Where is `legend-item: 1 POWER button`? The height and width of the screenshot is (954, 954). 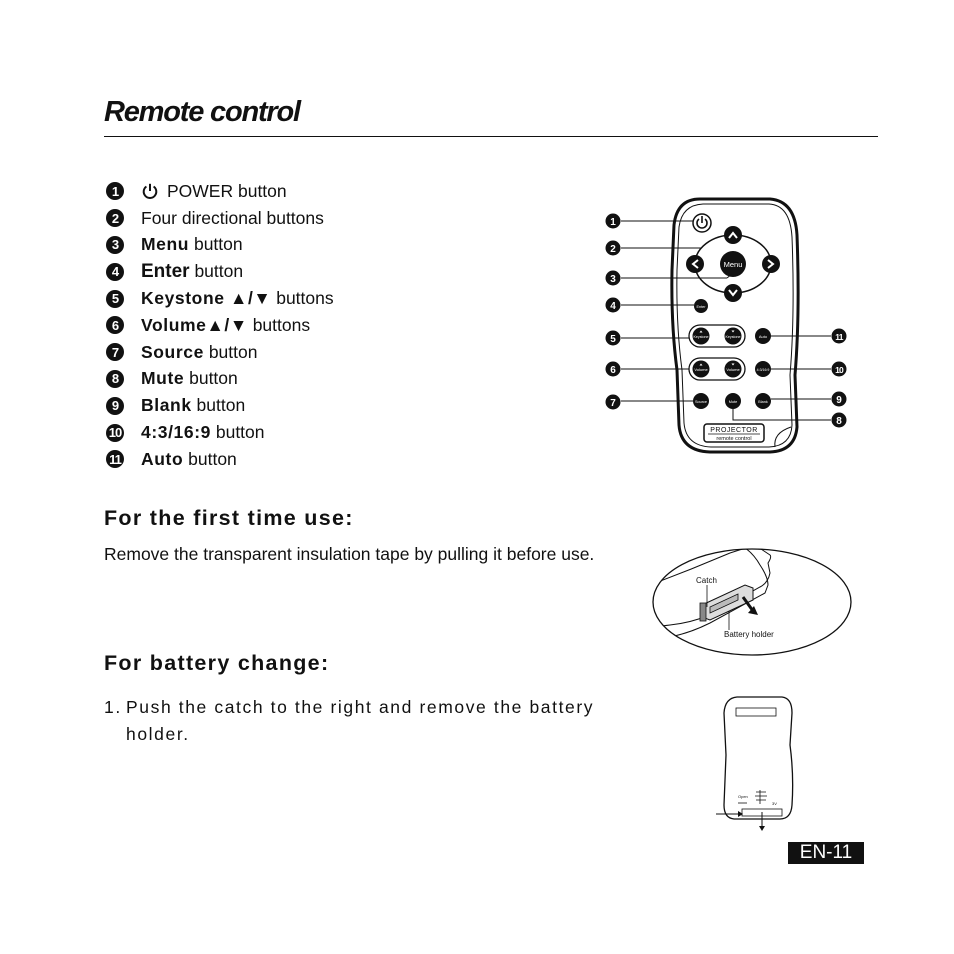
legend-item: 1 POWER button is located at coordinates (220, 191).